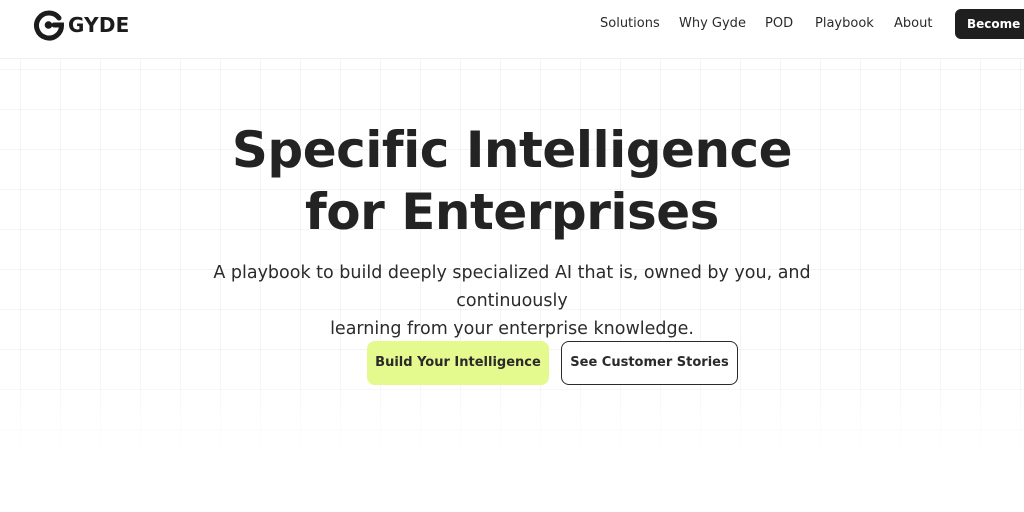  I want to click on nav-item-why-gyde: Why Gyde, so click(712, 23).